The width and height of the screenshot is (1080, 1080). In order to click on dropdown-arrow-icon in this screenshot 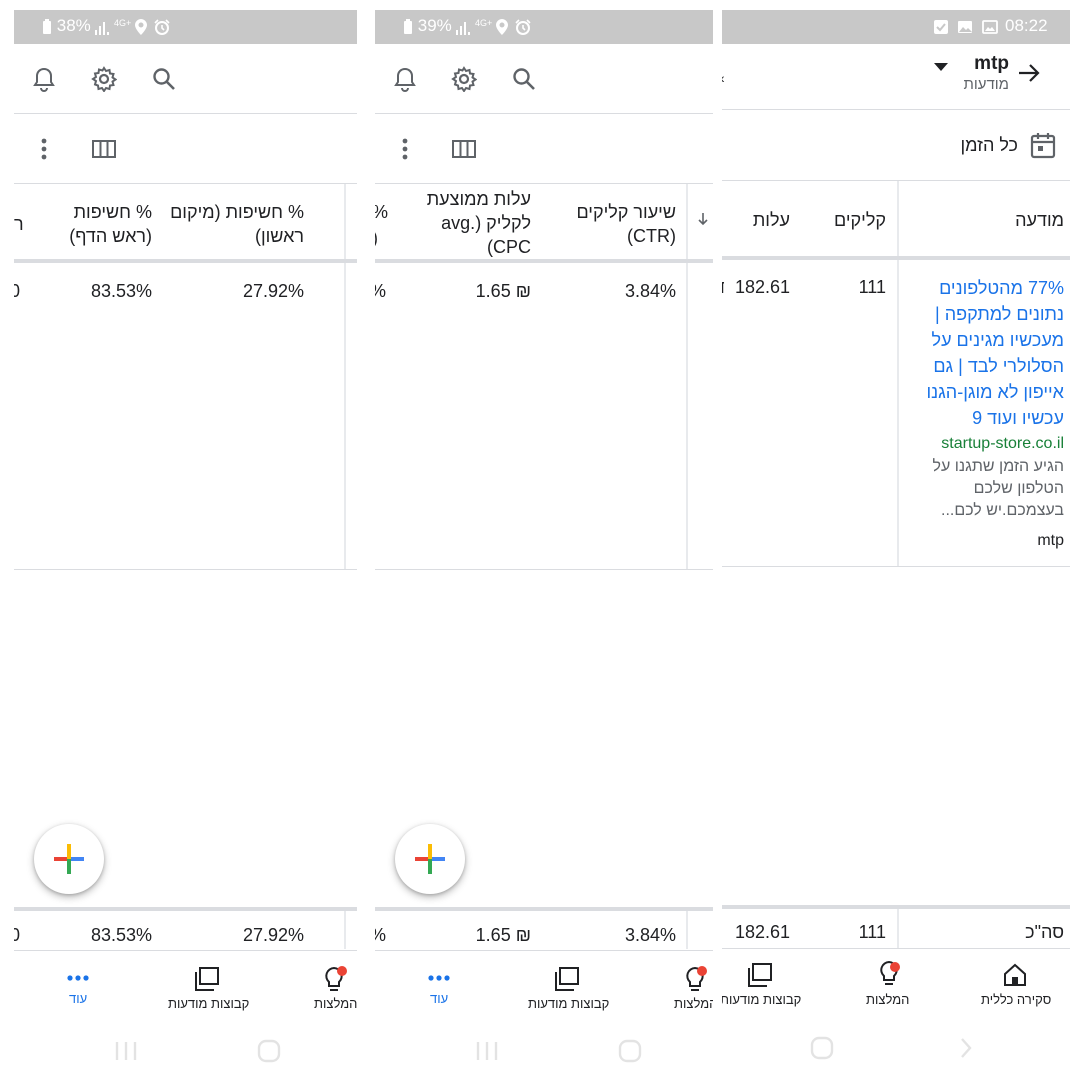, I will do `click(941, 68)`.